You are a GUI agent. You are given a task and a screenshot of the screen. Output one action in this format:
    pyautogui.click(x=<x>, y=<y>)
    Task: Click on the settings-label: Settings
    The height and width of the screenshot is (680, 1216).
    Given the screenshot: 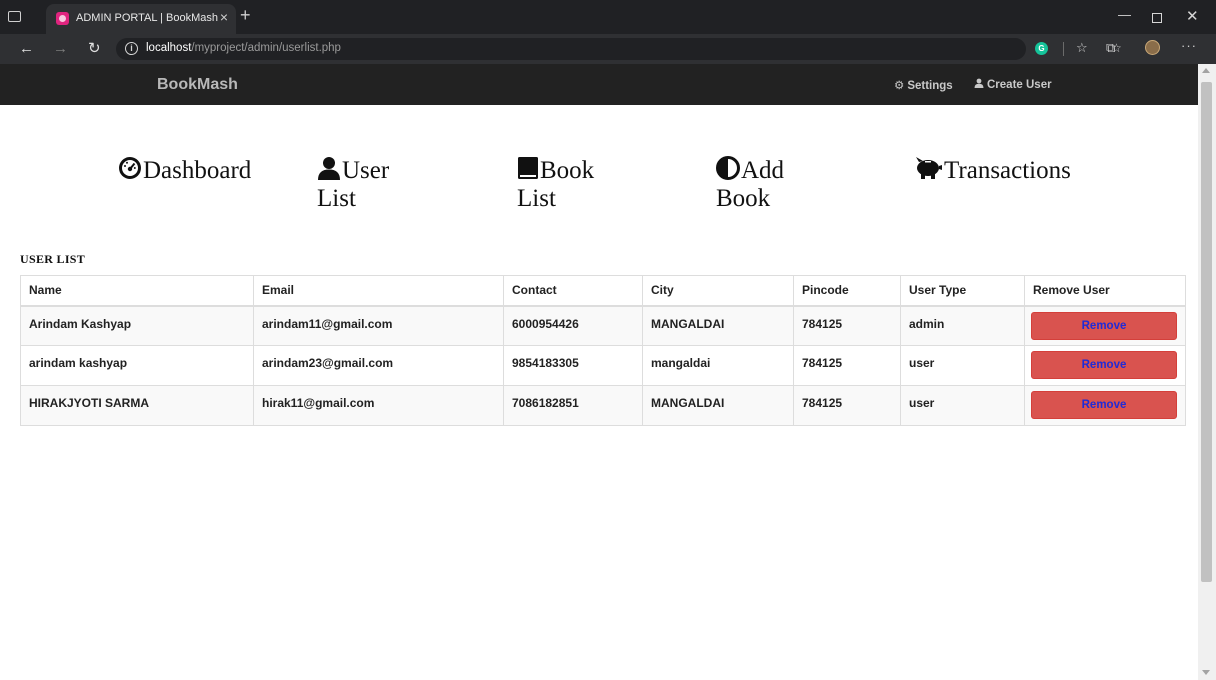 What is the action you would take?
    pyautogui.click(x=930, y=86)
    